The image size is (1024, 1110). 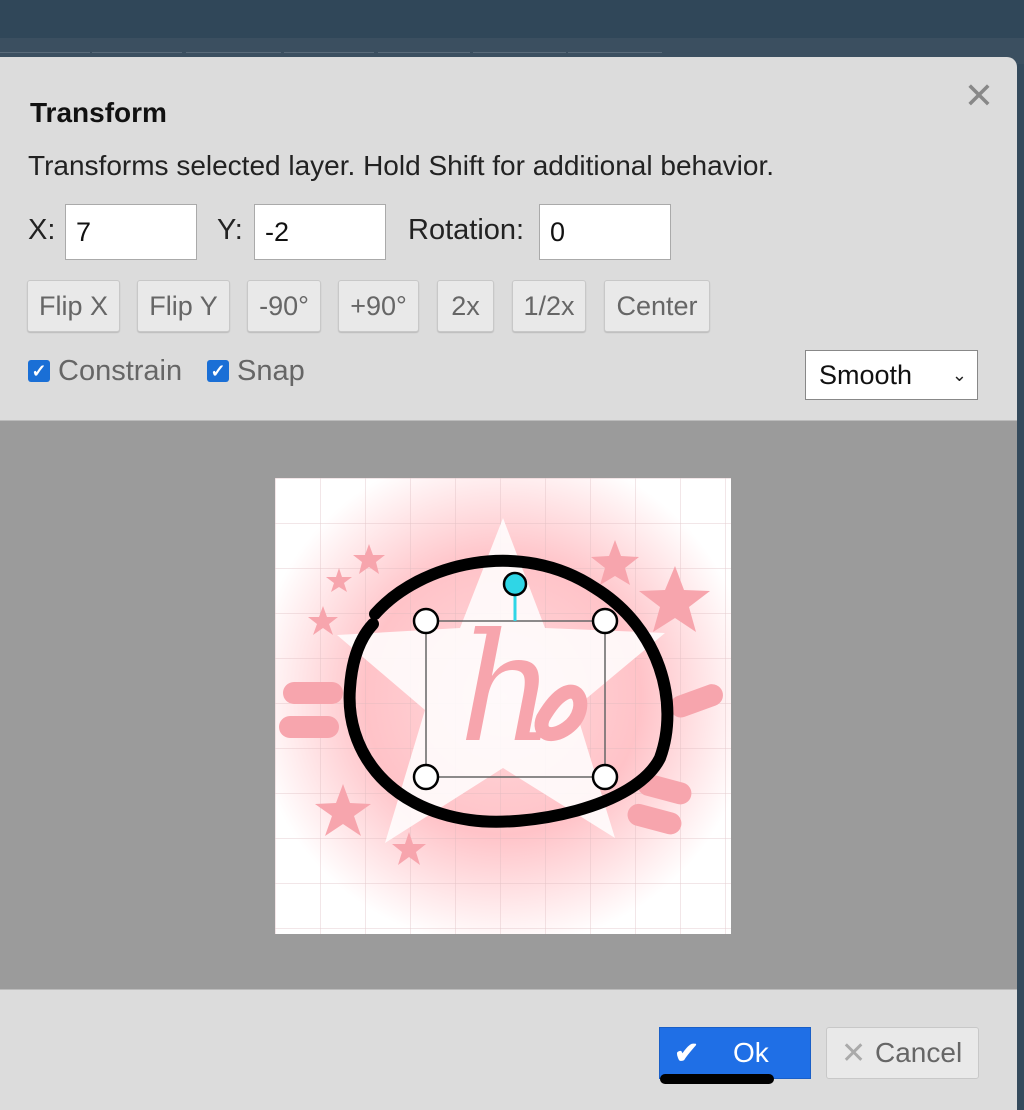 I want to click on snap-option: ✓ Snap, so click(x=256, y=371).